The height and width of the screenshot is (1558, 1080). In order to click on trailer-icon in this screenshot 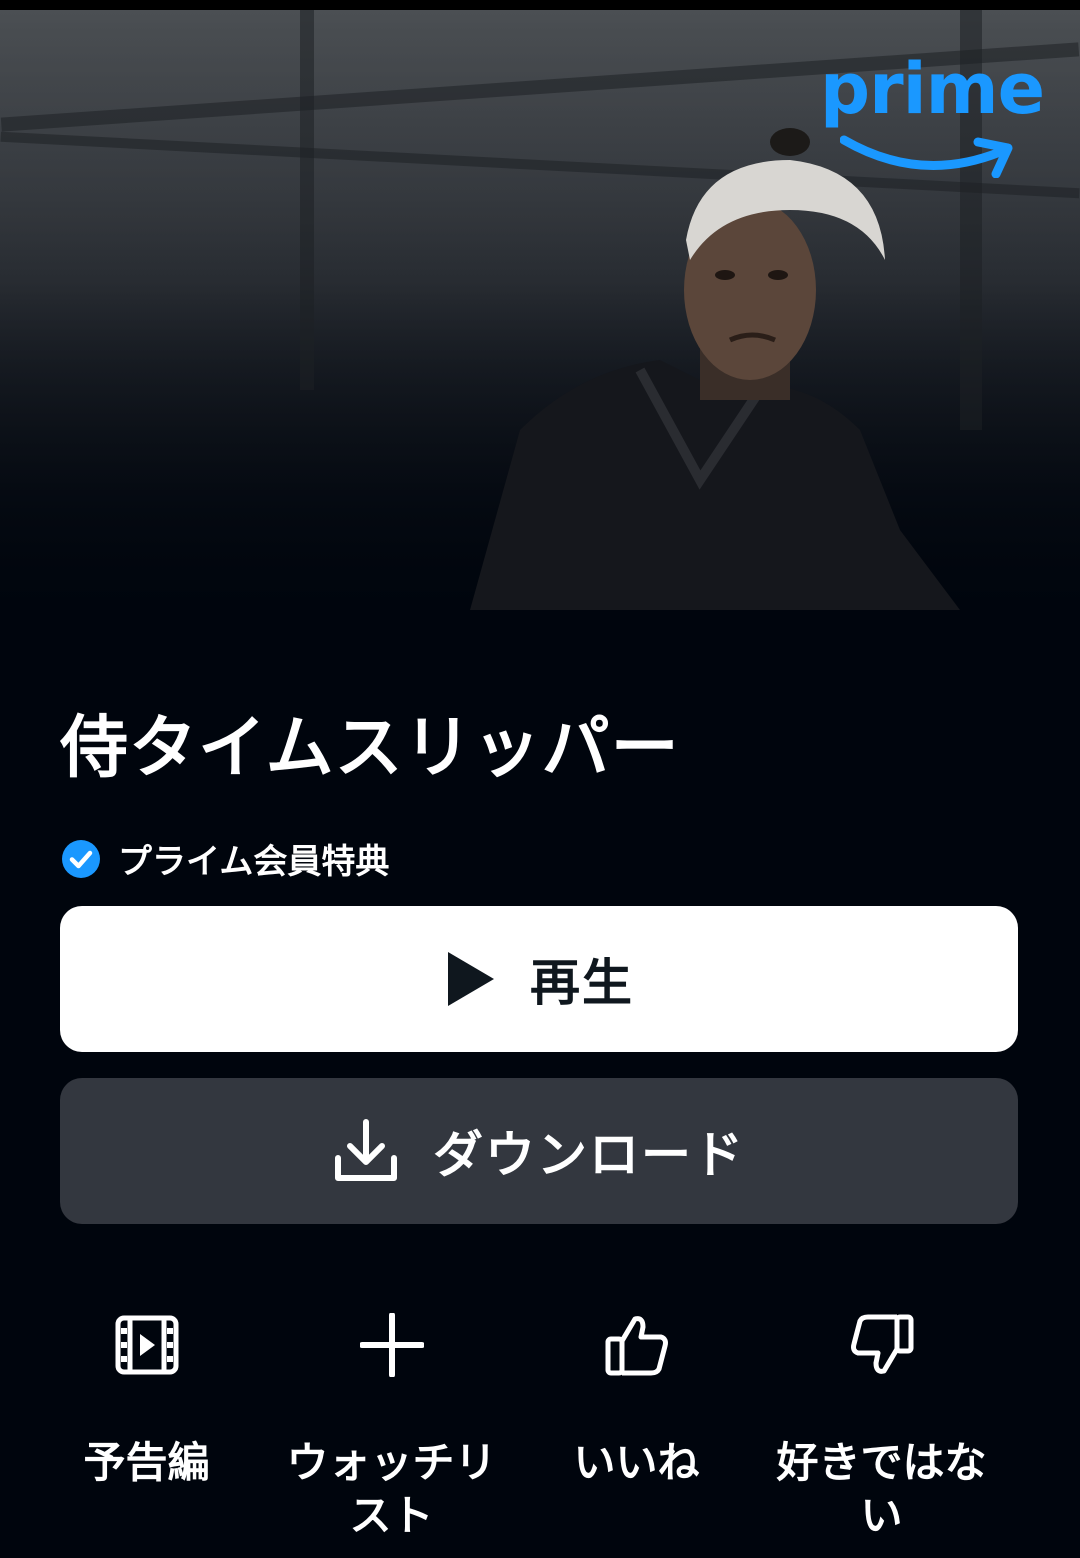, I will do `click(146, 1345)`.